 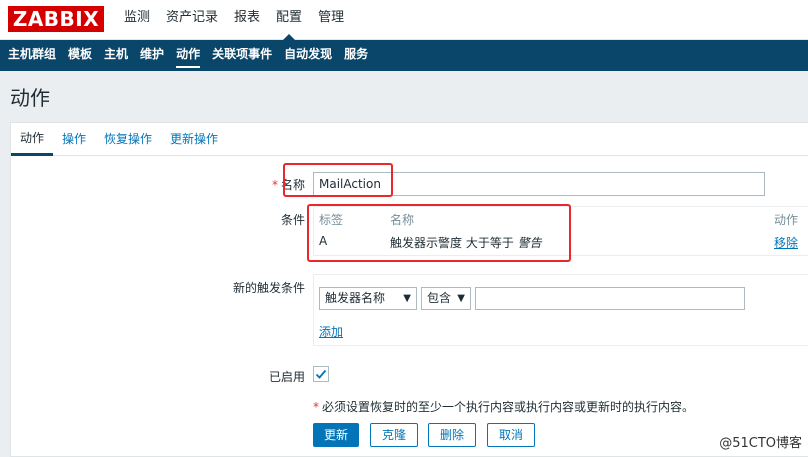 What do you see at coordinates (128, 139) in the screenshot?
I see `tab-recovery-operations: 恢复操作` at bounding box center [128, 139].